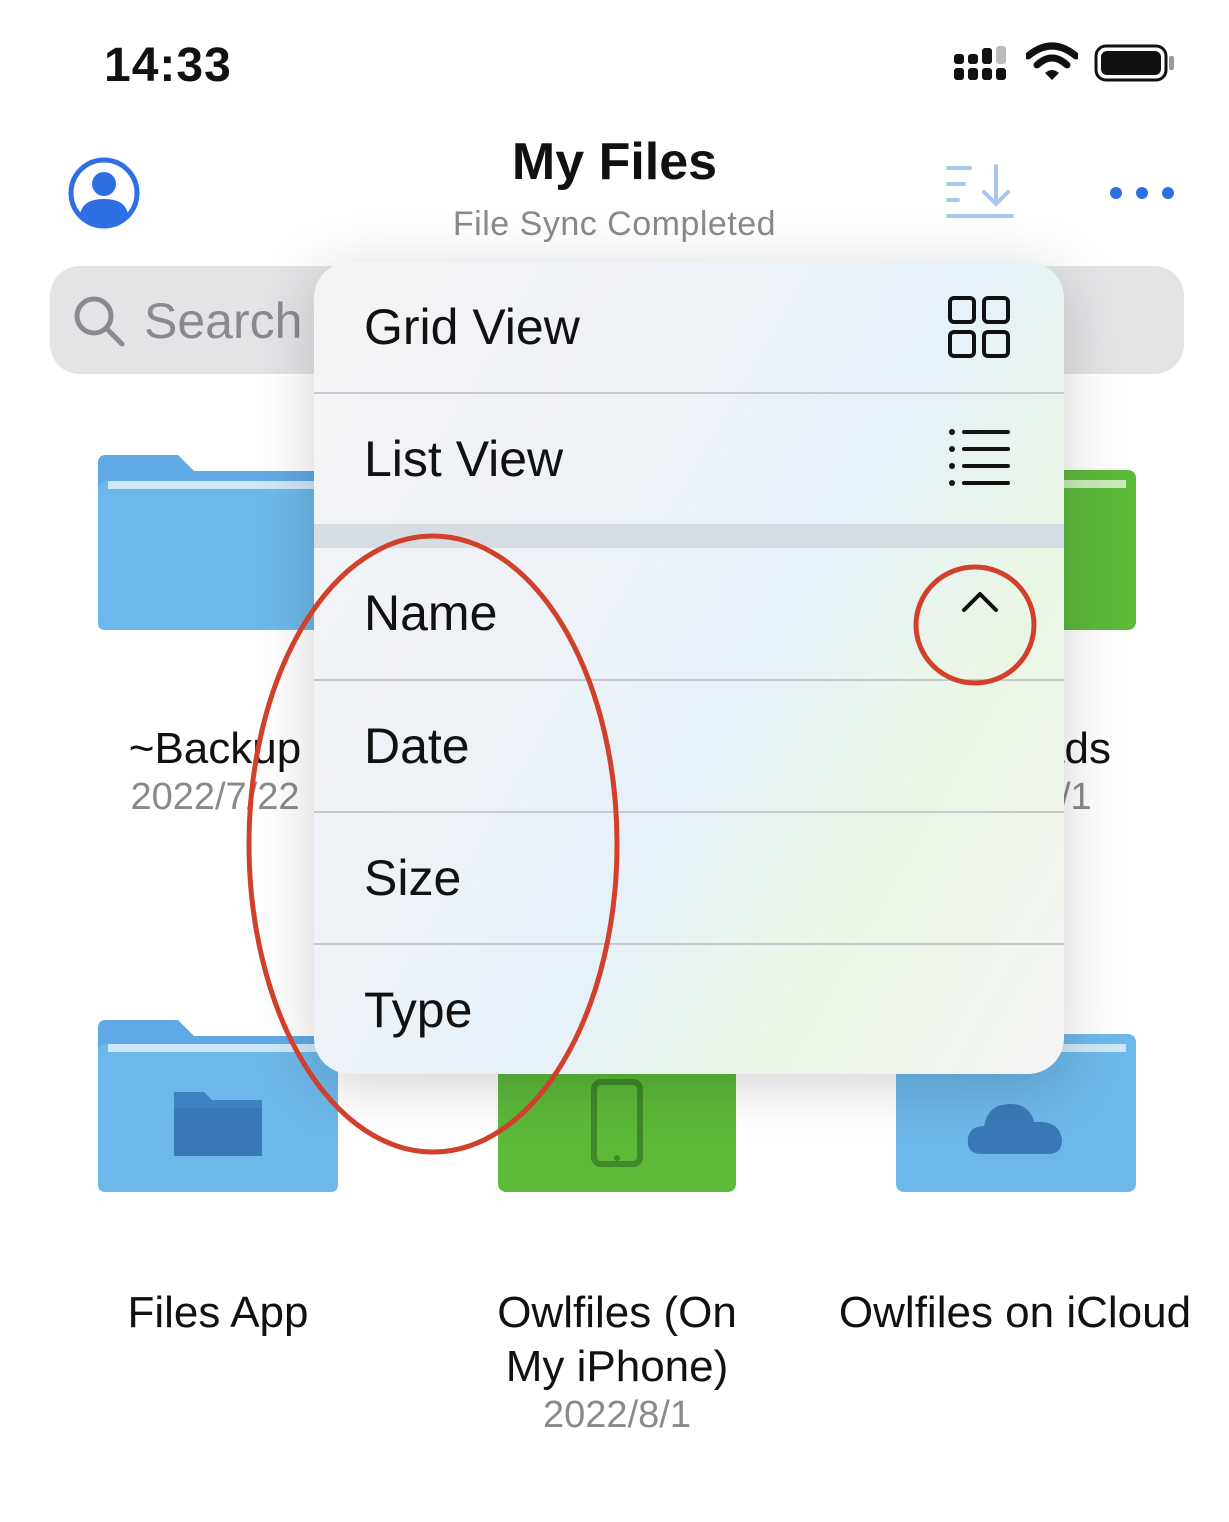 The height and width of the screenshot is (1522, 1229). What do you see at coordinates (1134, 63) in the screenshot?
I see `battery-icon` at bounding box center [1134, 63].